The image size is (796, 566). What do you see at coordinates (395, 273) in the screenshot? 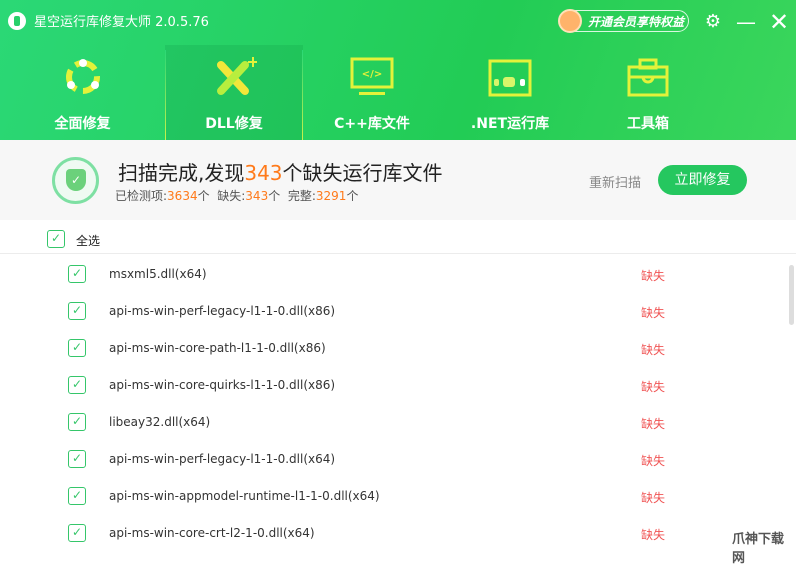
I see `list-item: ✓ msxml5.dll(x64) 缺失` at bounding box center [395, 273].